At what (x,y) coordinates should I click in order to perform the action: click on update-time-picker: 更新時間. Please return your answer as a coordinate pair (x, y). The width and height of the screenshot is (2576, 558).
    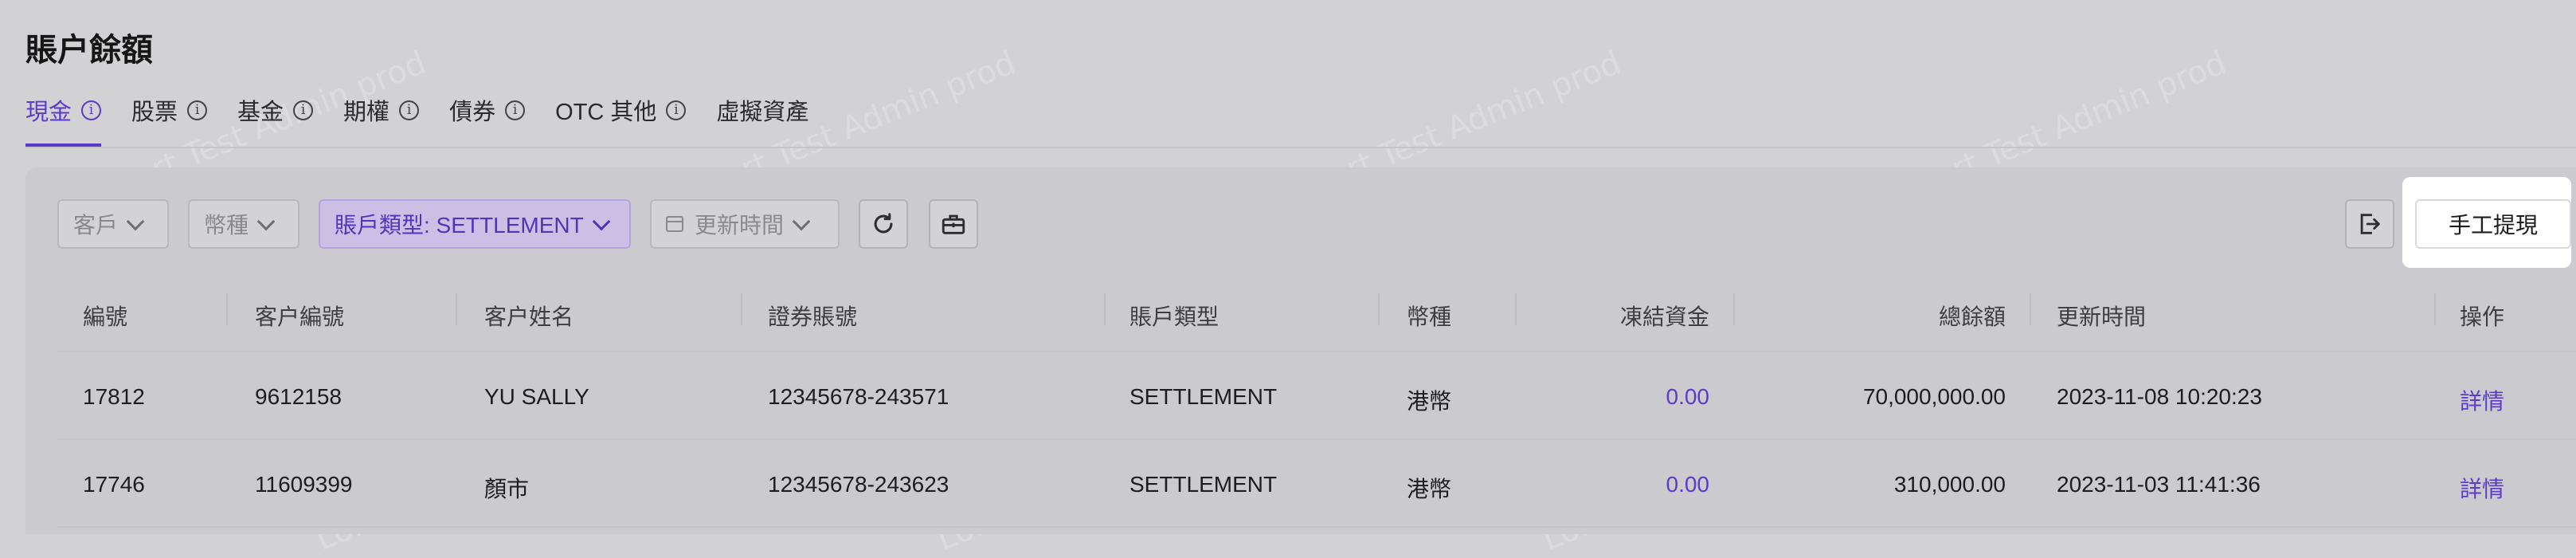
    Looking at the image, I should click on (745, 224).